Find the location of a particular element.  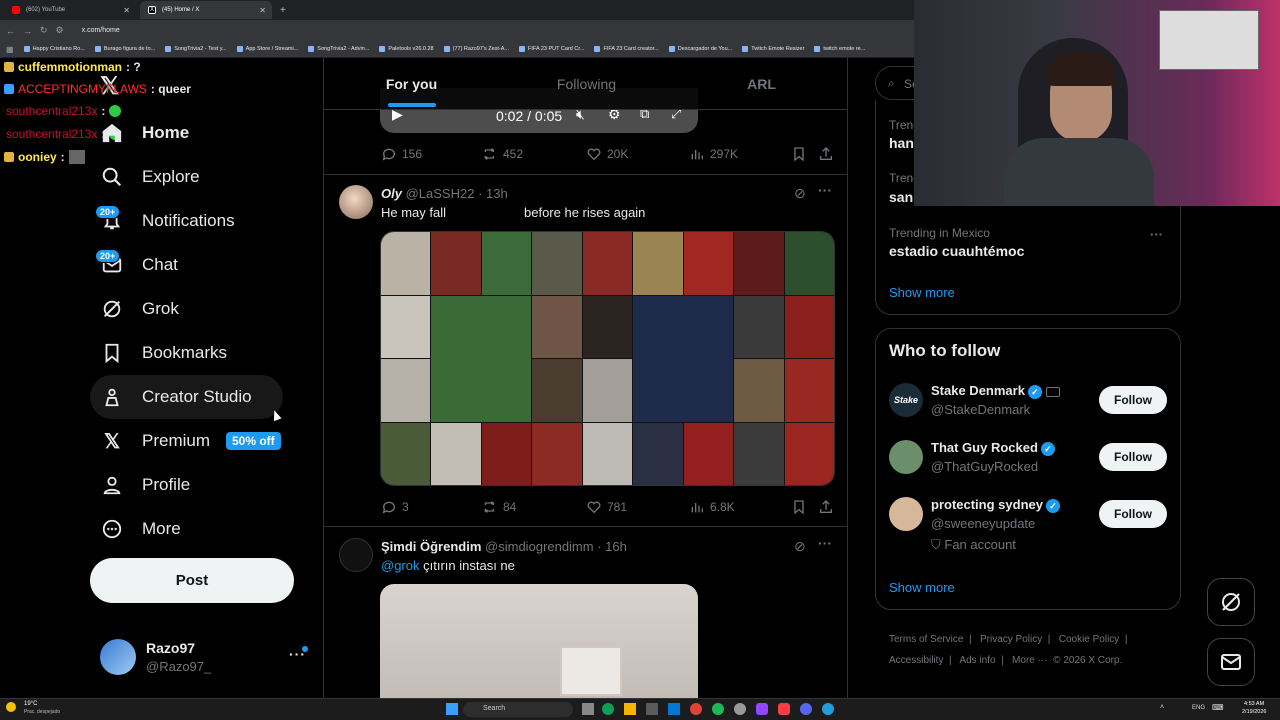

telegram-icon is located at coordinates (828, 709).